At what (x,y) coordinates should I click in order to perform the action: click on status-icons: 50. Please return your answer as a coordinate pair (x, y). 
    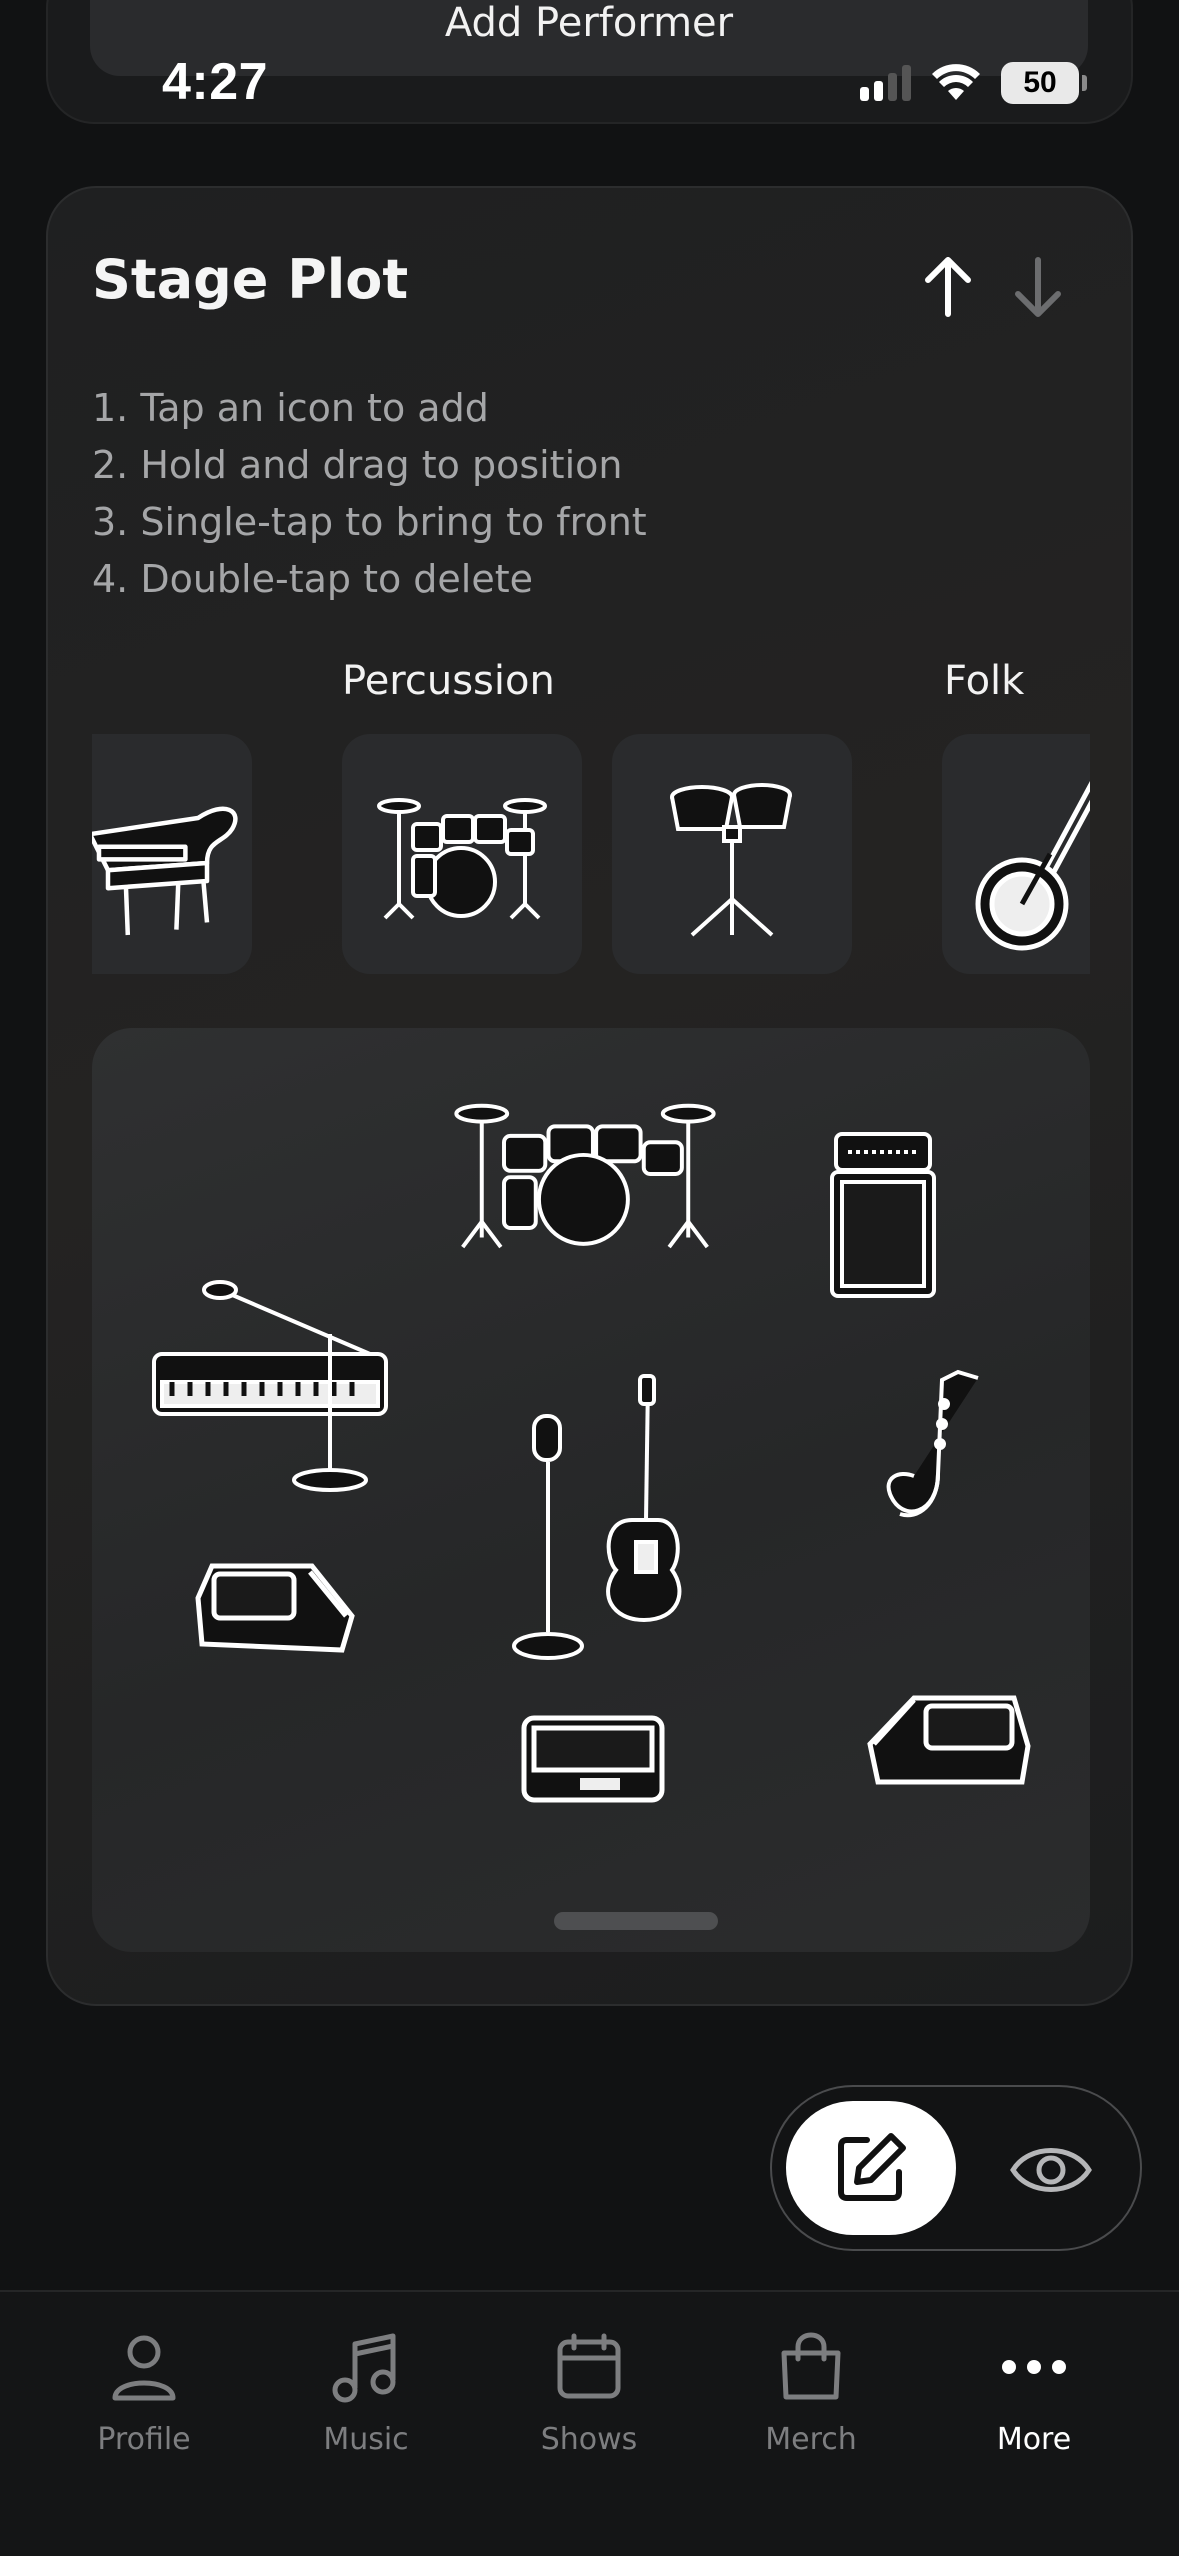
    Looking at the image, I should click on (973, 83).